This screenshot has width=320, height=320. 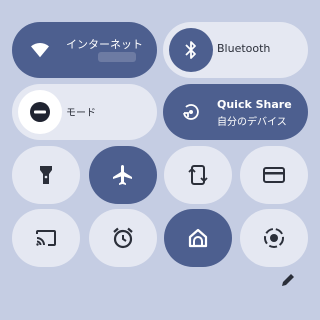 What do you see at coordinates (191, 50) in the screenshot?
I see `bluetooth-icon` at bounding box center [191, 50].